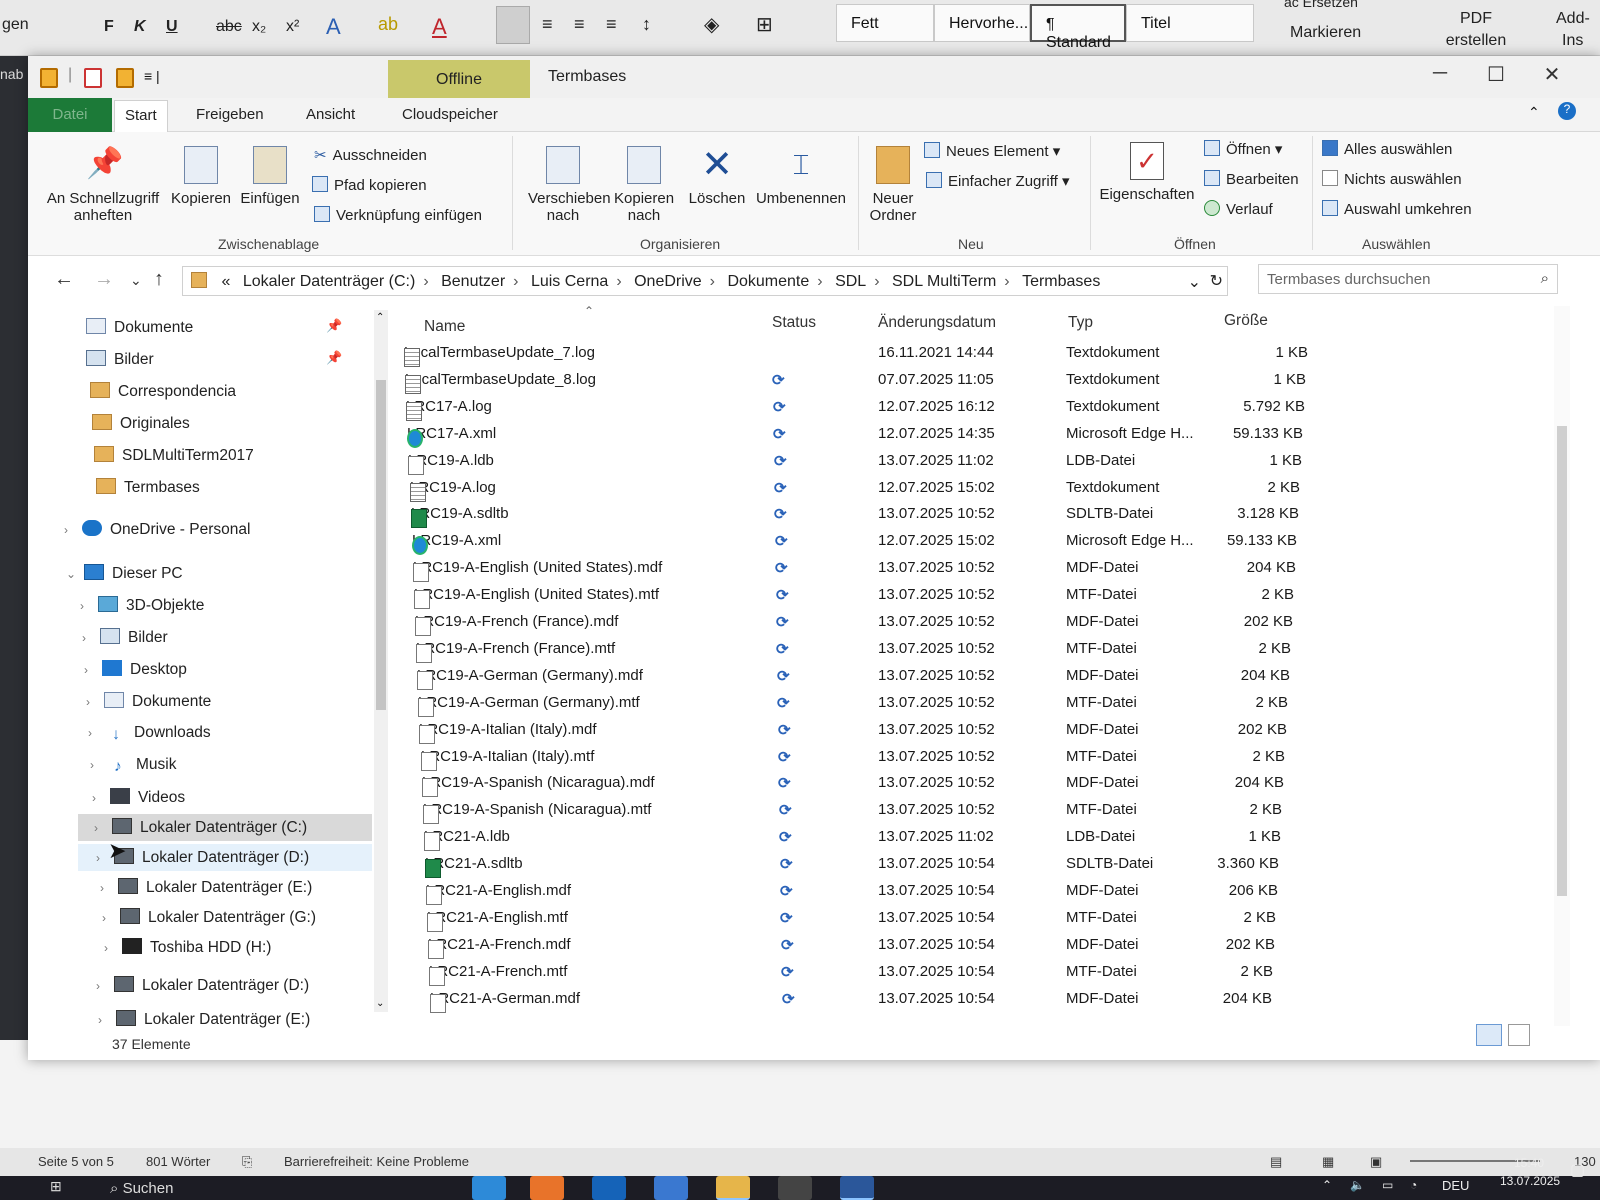 The width and height of the screenshot is (1600, 1200). Describe the element at coordinates (530, 678) in the screenshot. I see `file-name-cell: LRC19-A-German (Germany).mdf` at that location.